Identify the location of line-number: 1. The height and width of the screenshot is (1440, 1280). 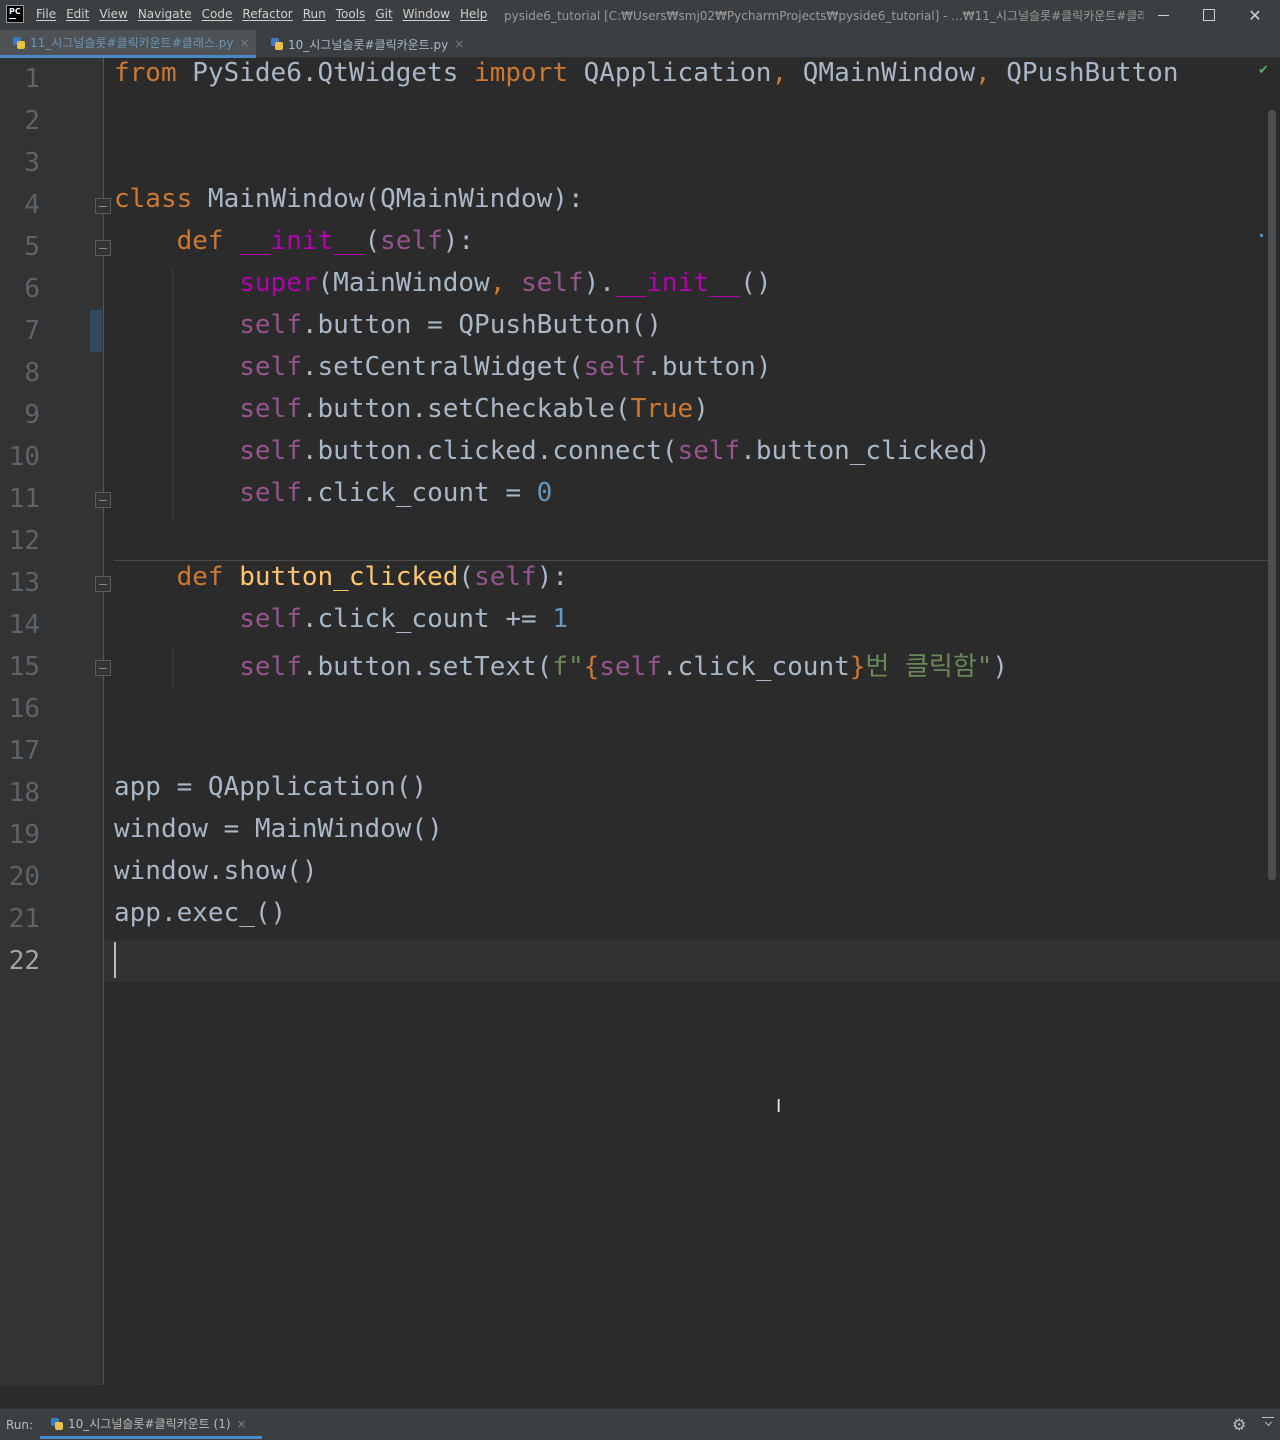
(32, 79).